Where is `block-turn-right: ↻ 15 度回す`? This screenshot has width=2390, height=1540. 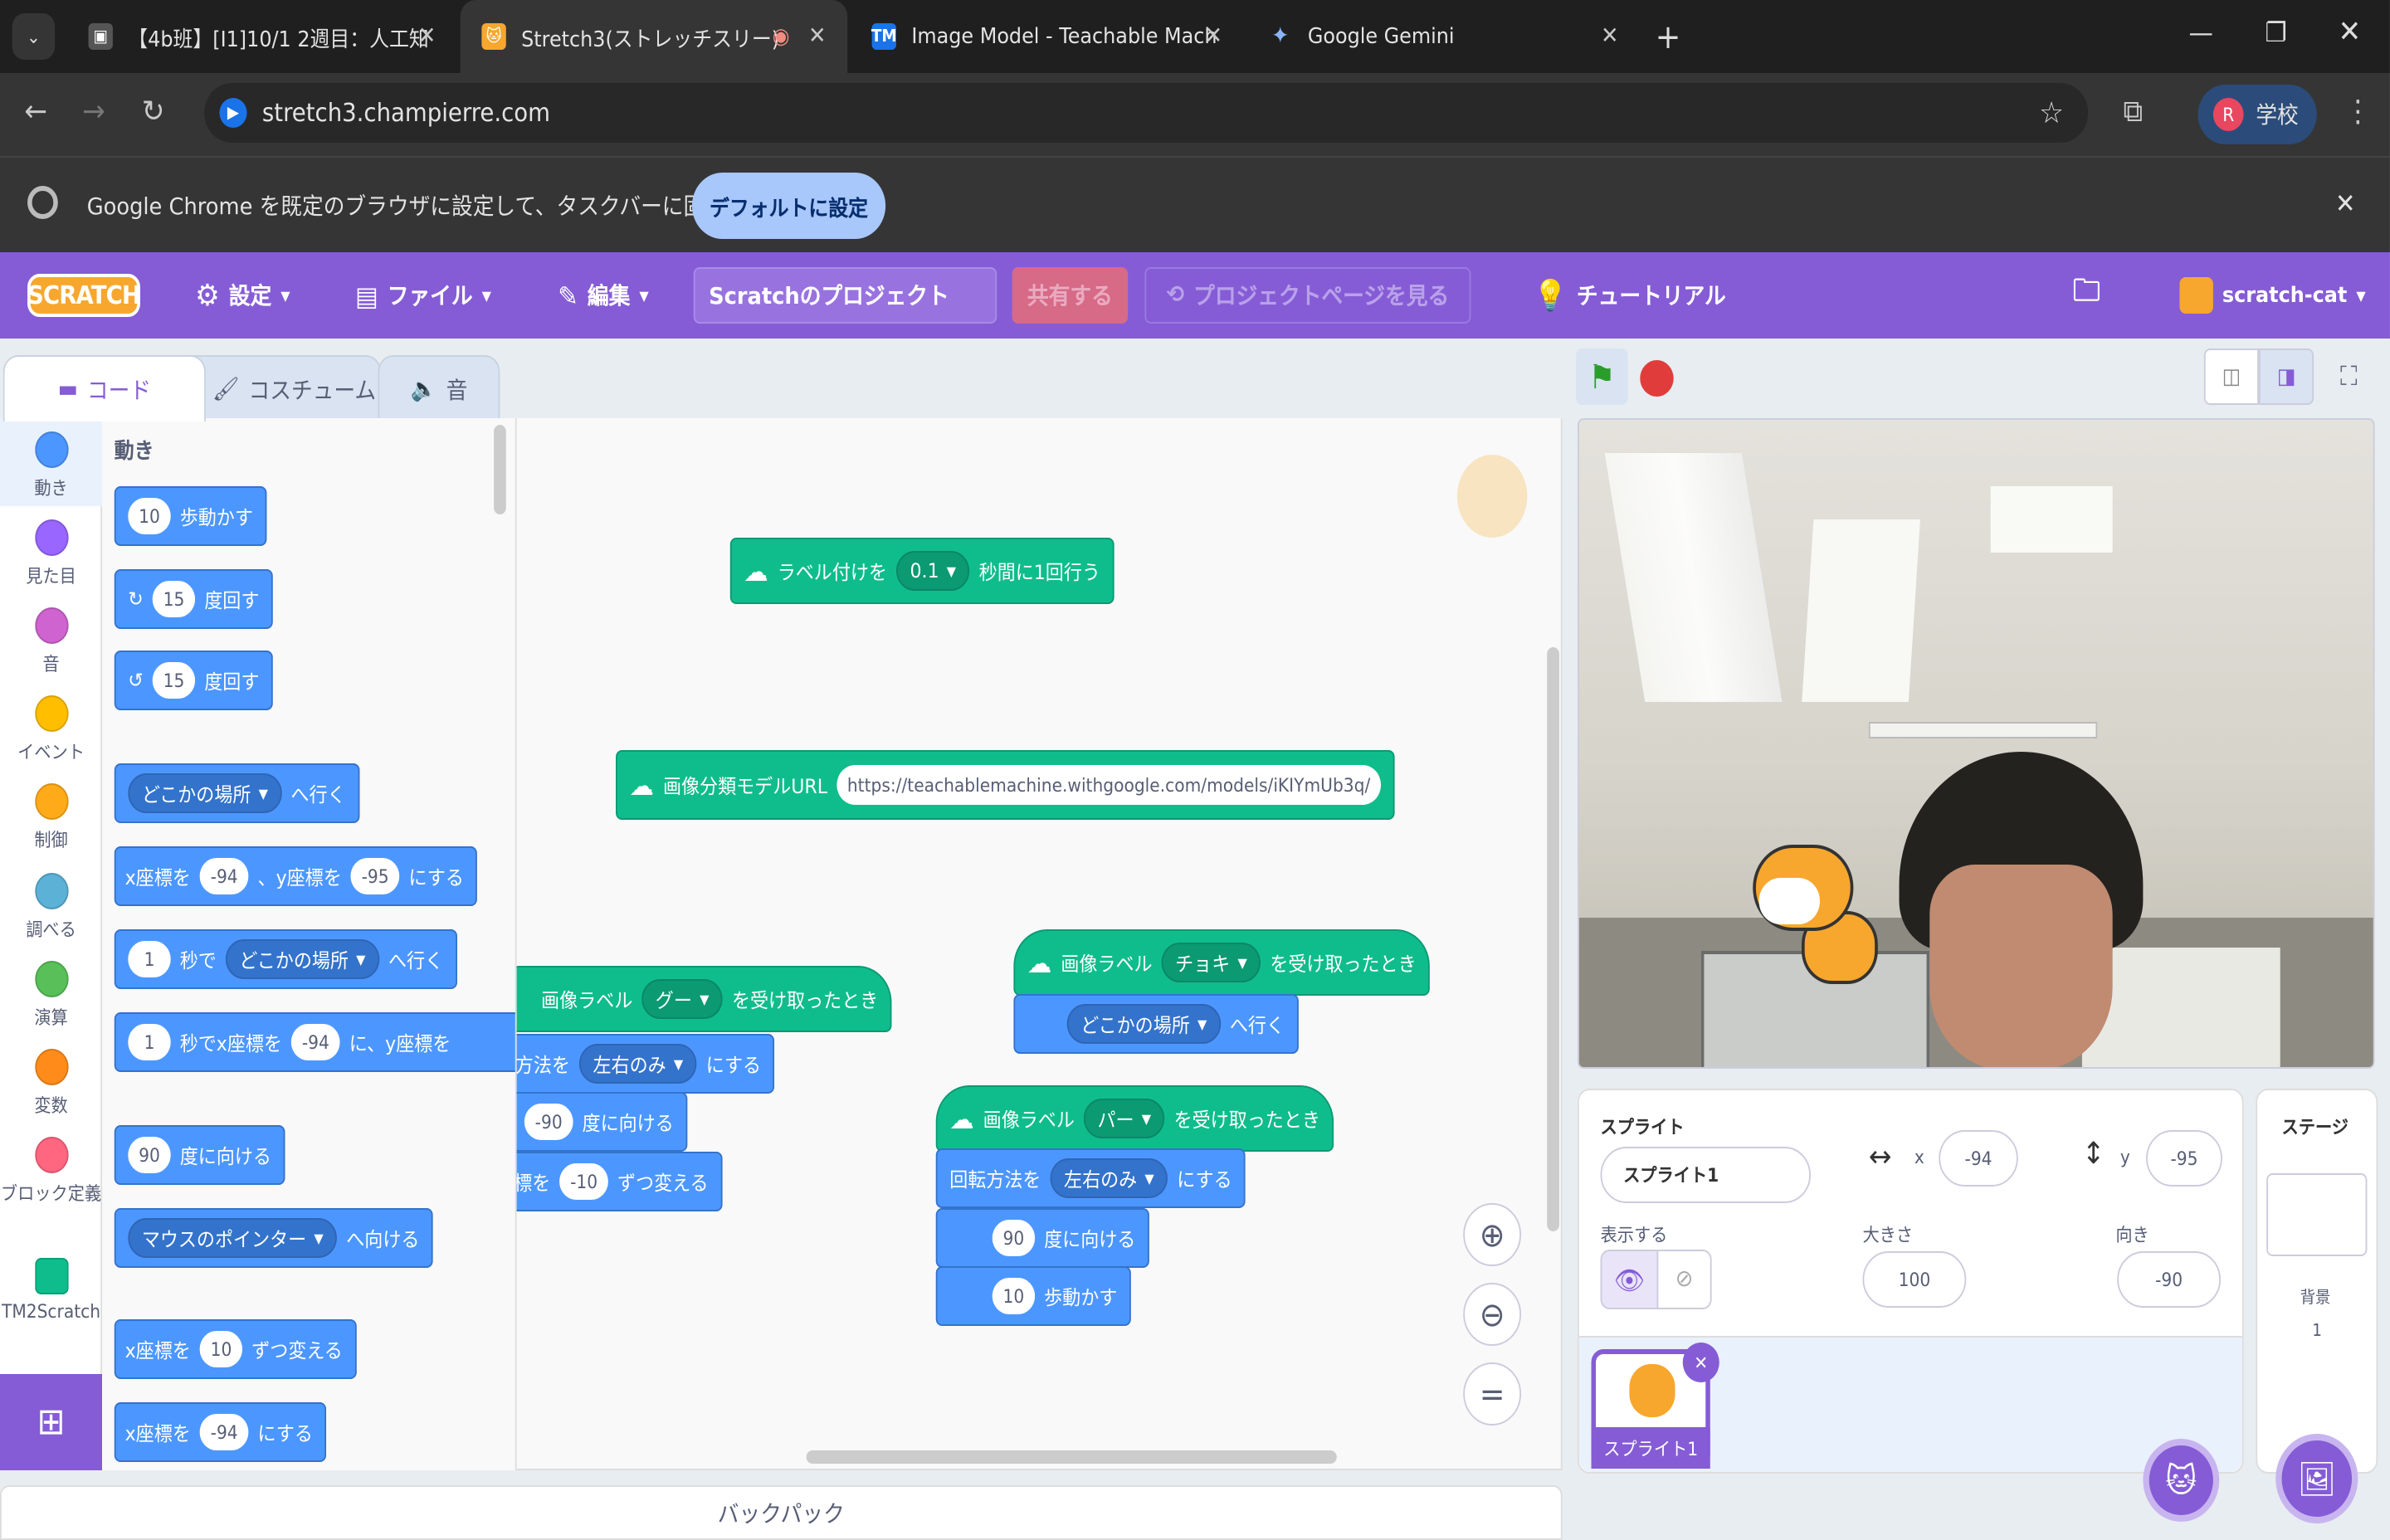 block-turn-right: ↻ 15 度回す is located at coordinates (194, 599).